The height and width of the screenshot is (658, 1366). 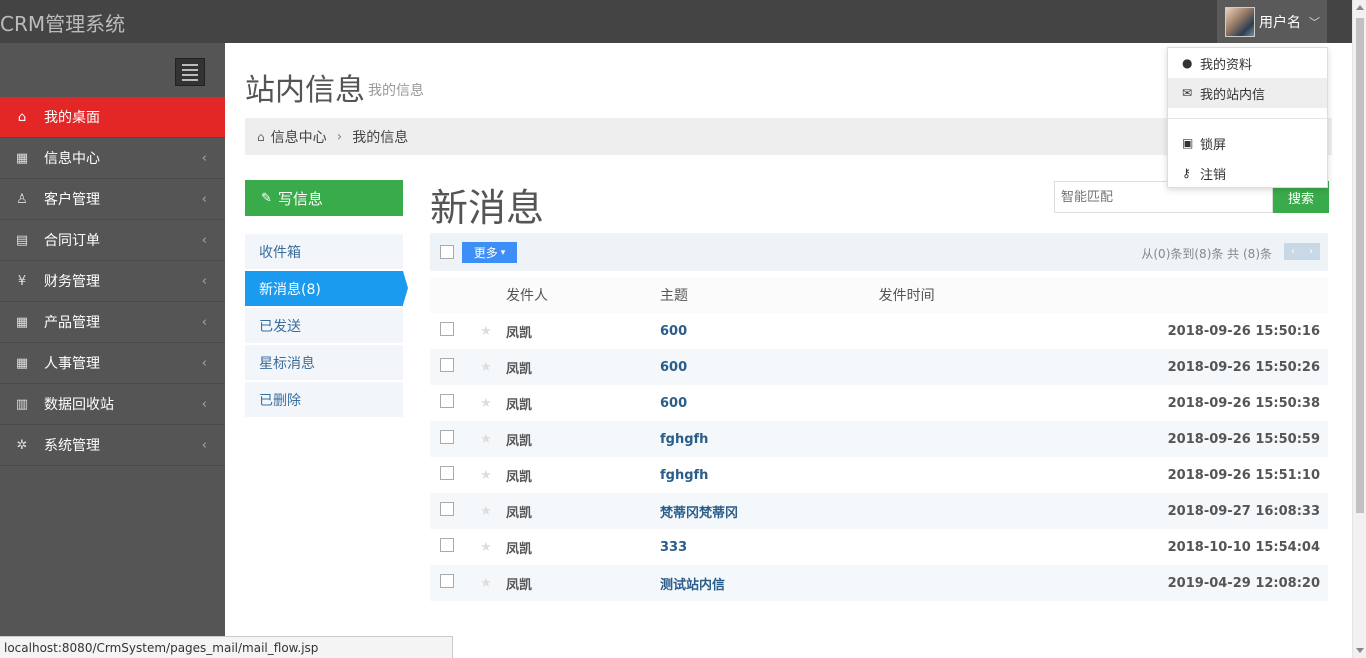 What do you see at coordinates (112, 404) in the screenshot?
I see `sidebar-item-recycle: ▥ 数据回收站 ‹` at bounding box center [112, 404].